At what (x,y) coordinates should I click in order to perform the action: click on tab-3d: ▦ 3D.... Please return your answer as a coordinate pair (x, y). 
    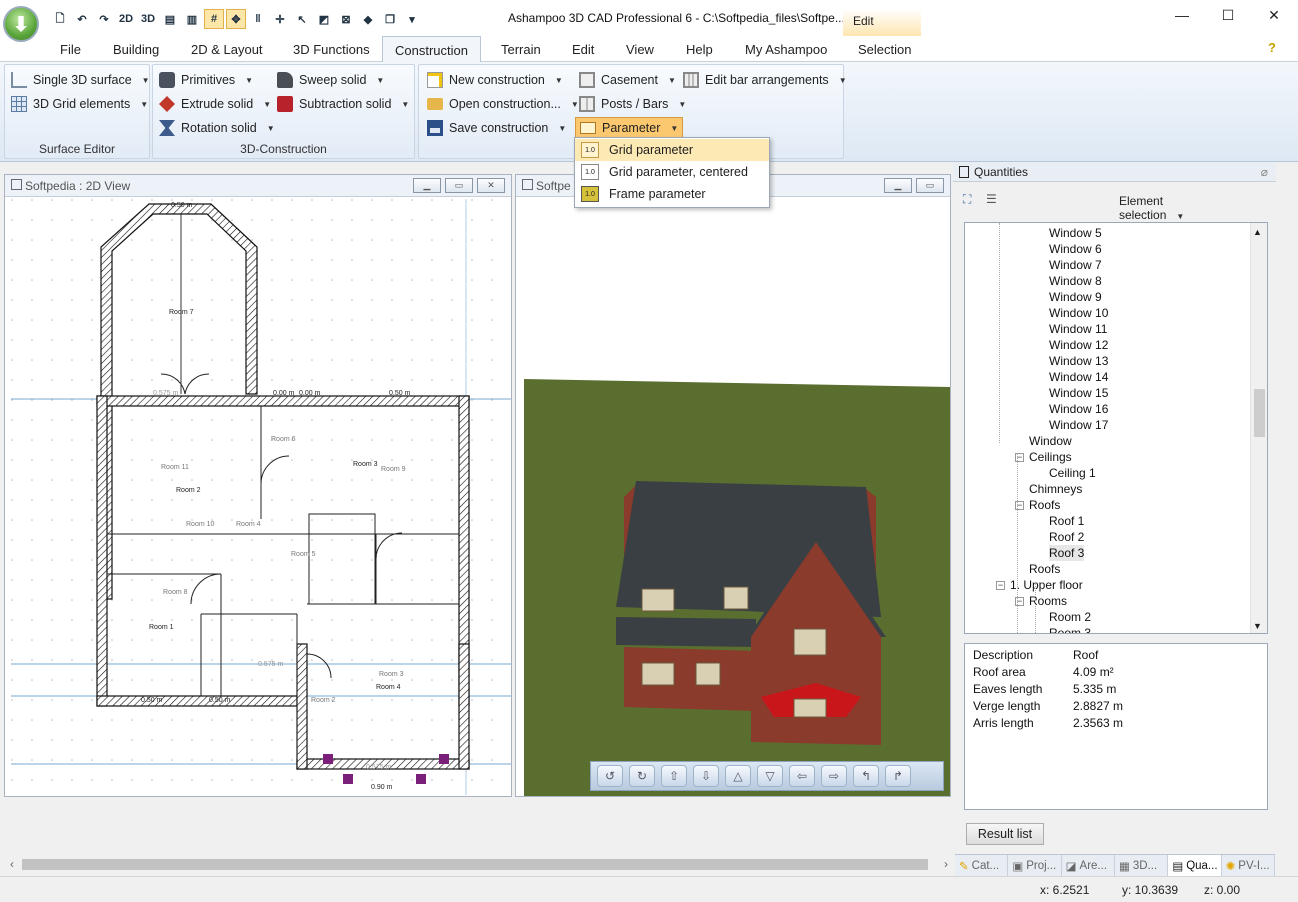
    Looking at the image, I should click on (1142, 865).